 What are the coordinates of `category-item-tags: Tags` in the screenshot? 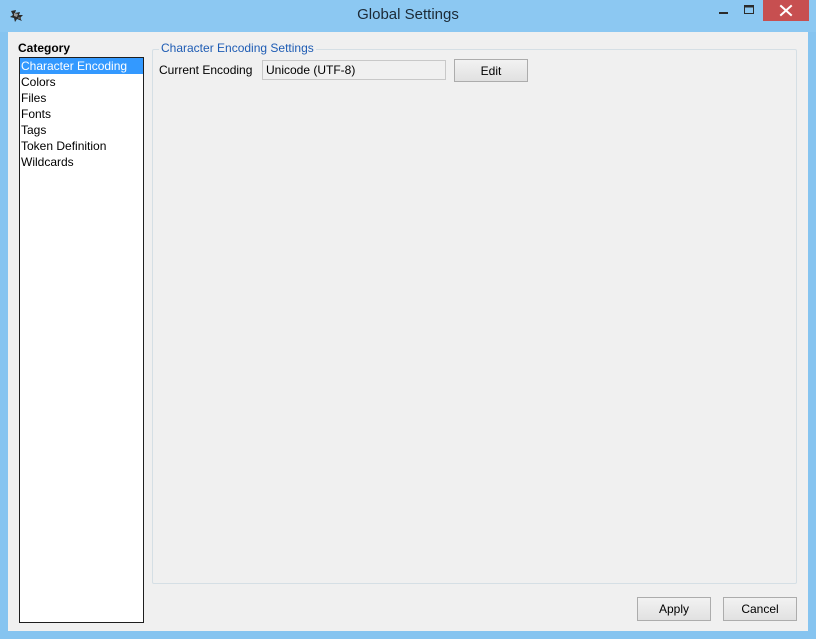 It's located at (81, 130).